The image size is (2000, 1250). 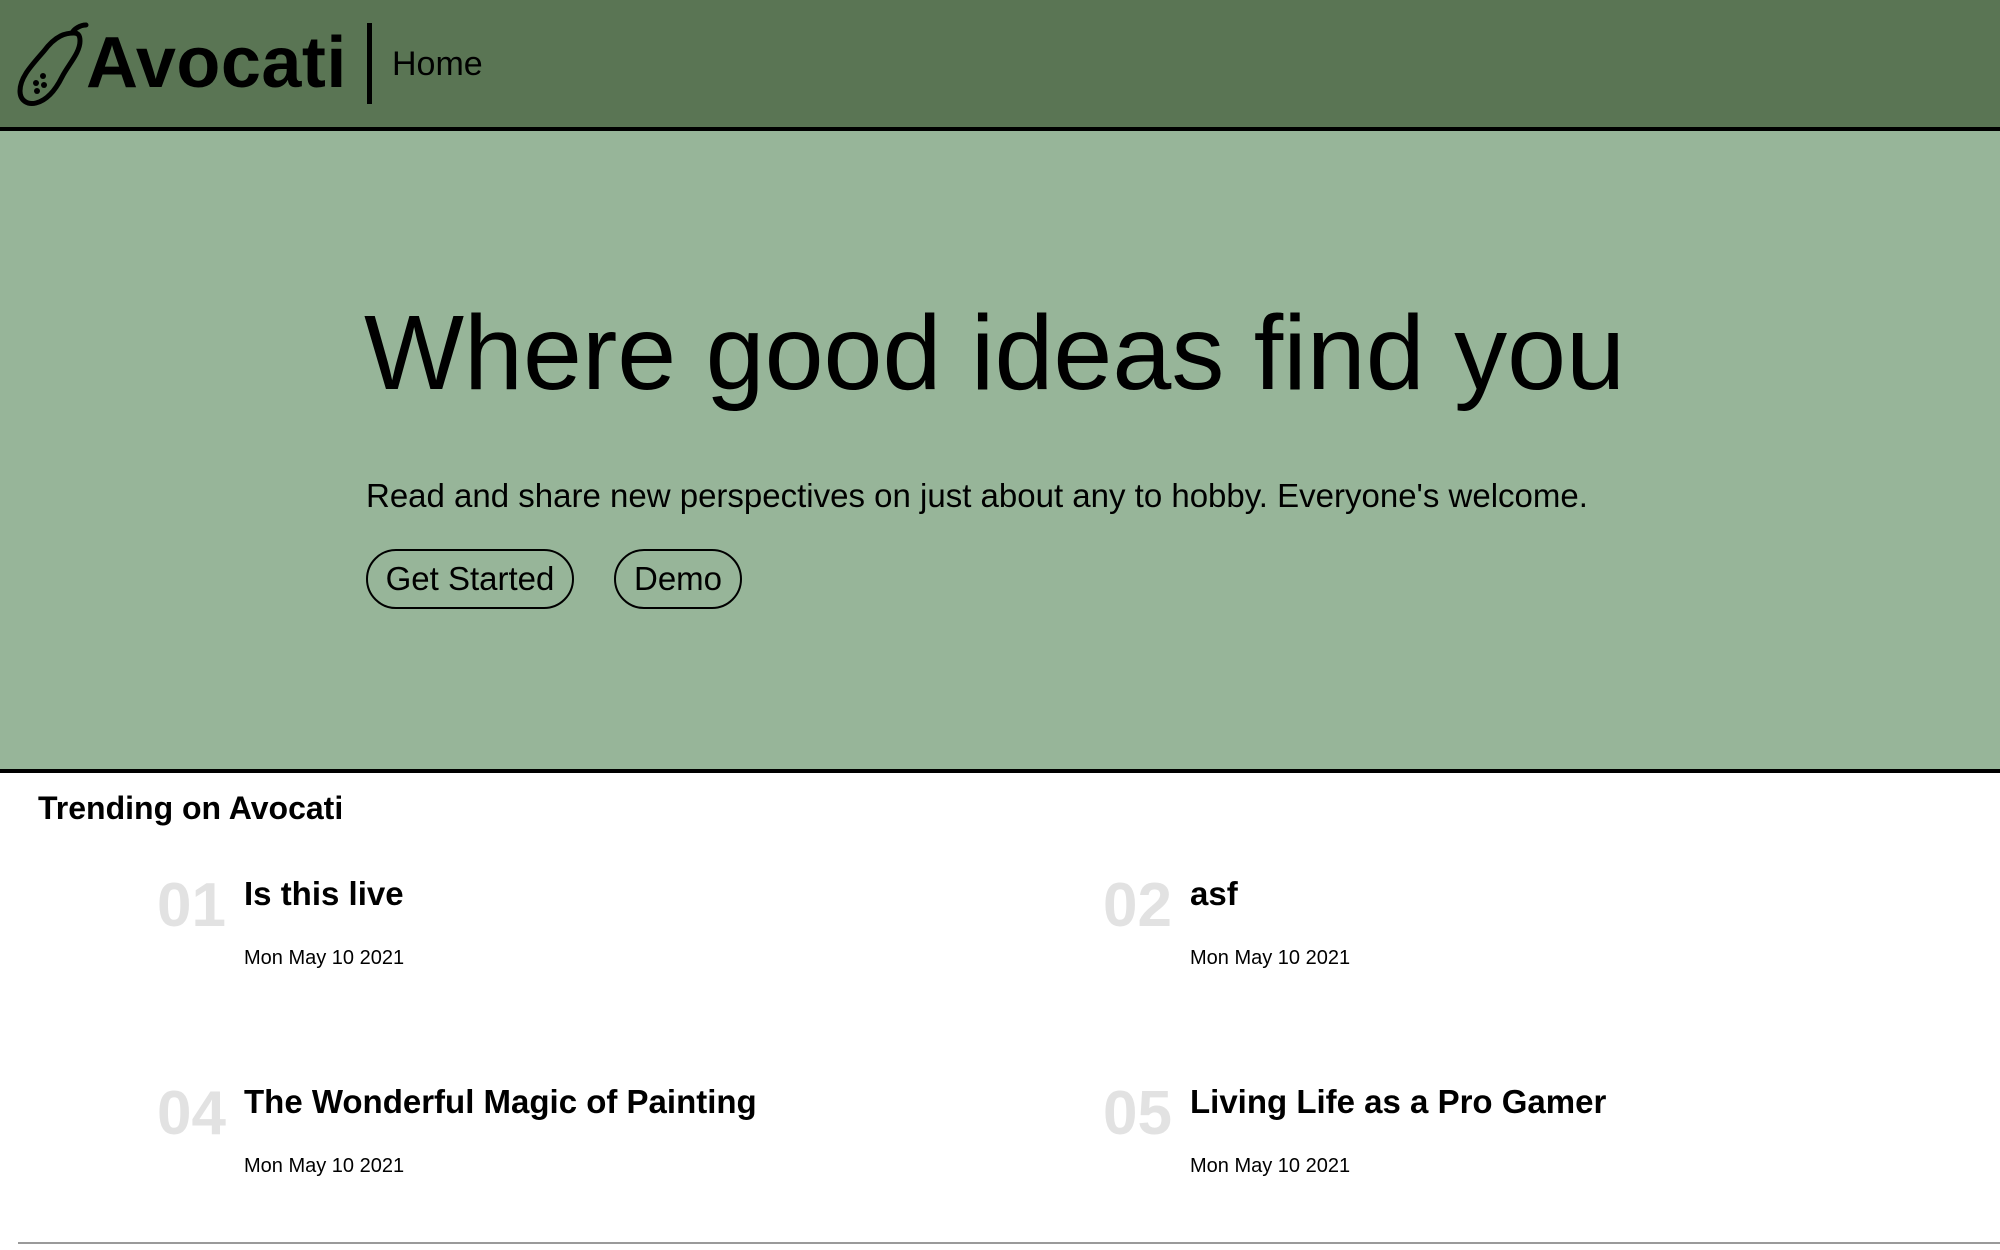 What do you see at coordinates (1009, 1243) in the screenshot?
I see `section-divider` at bounding box center [1009, 1243].